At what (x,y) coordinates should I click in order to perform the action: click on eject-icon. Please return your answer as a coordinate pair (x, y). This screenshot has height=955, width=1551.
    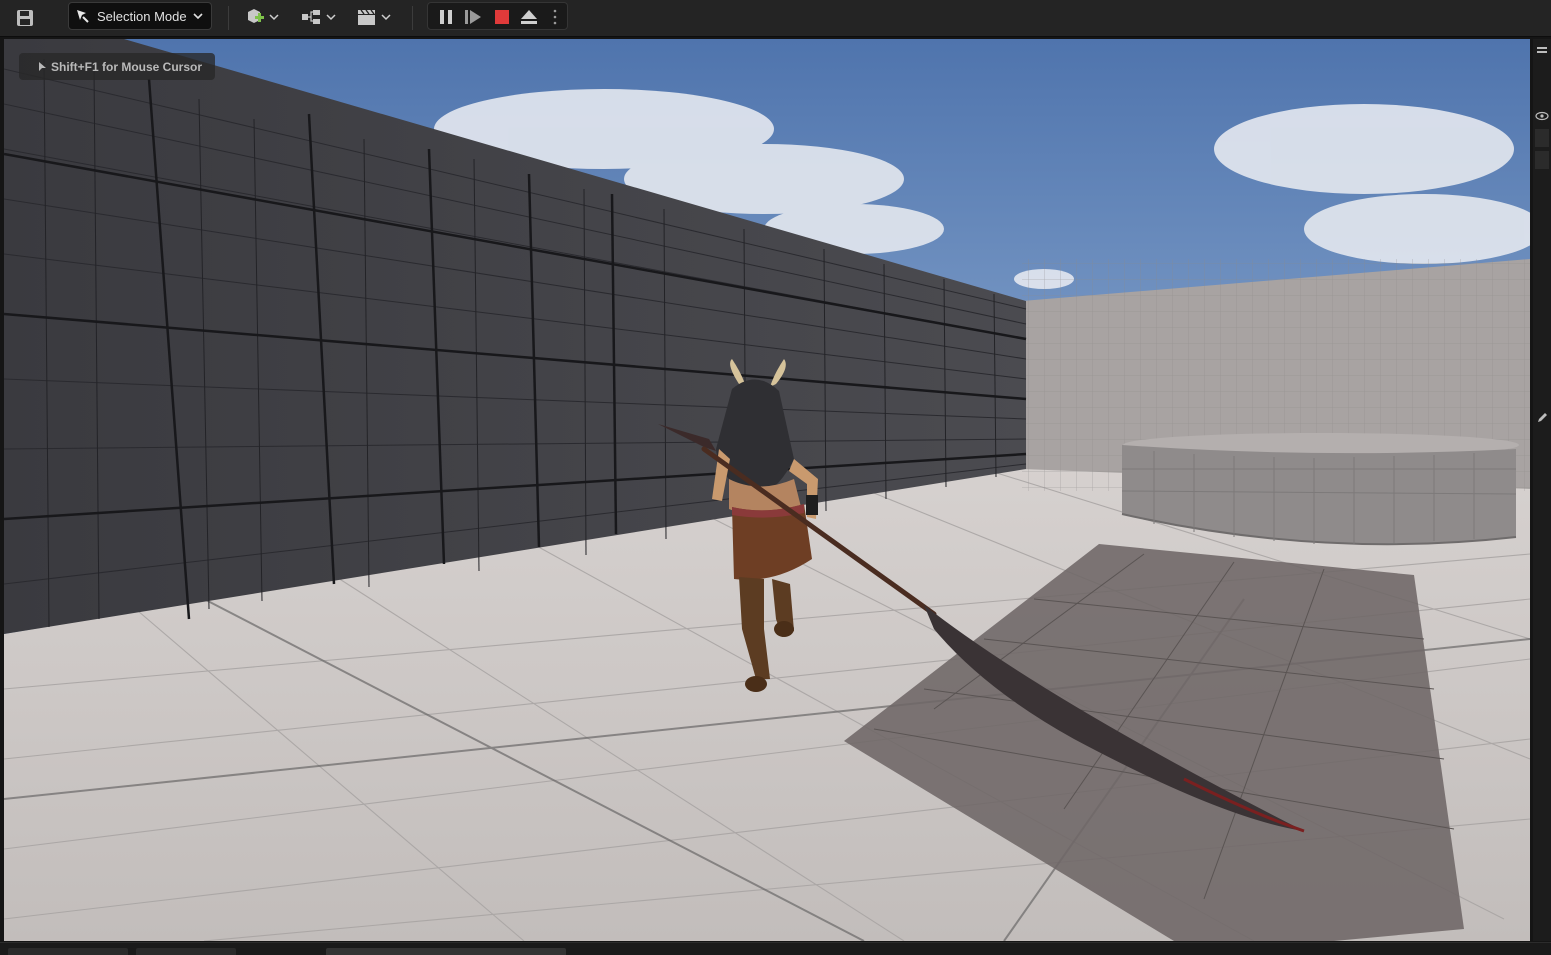
    Looking at the image, I should click on (529, 17).